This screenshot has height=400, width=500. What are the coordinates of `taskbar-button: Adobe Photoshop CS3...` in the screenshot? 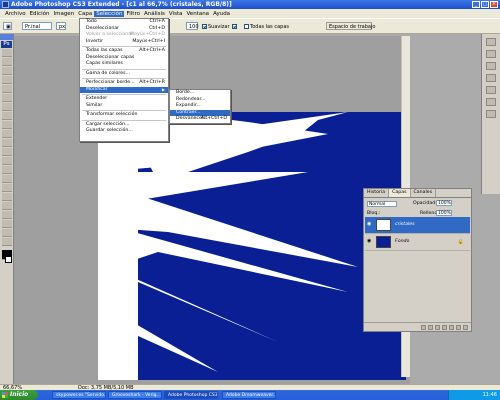 It's located at (191, 395).